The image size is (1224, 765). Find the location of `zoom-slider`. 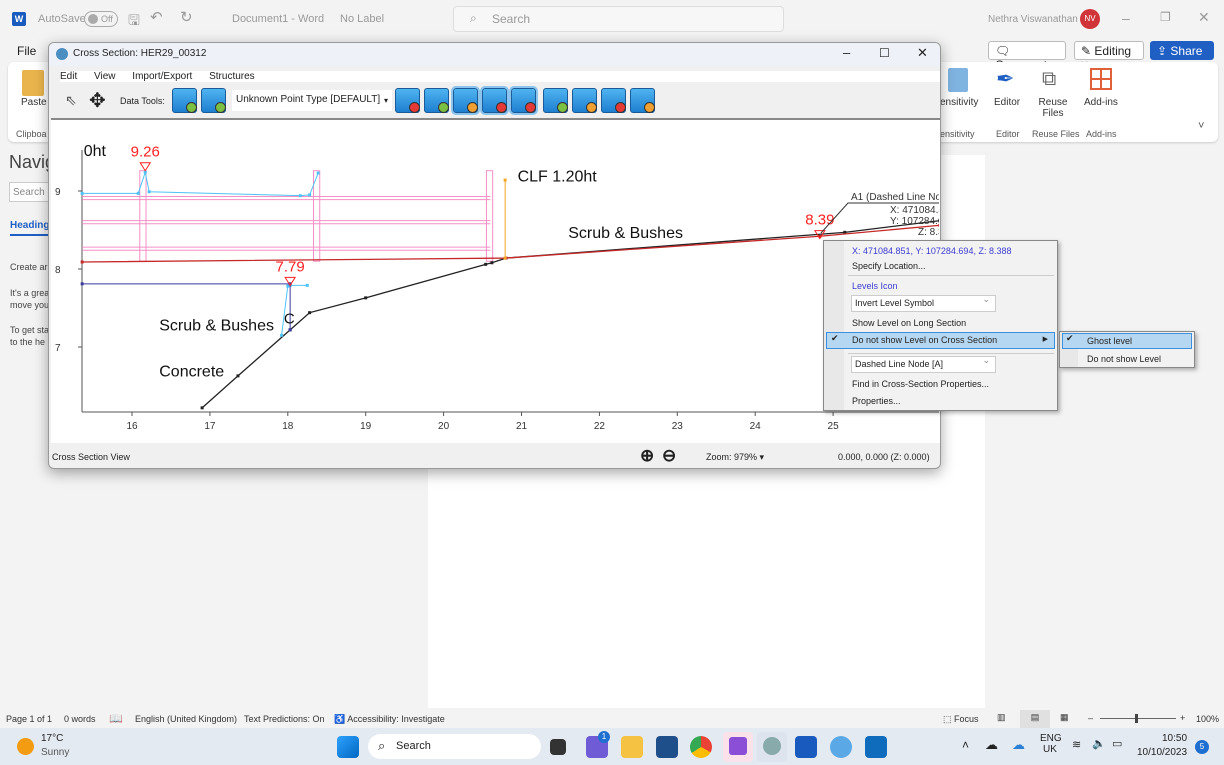

zoom-slider is located at coordinates (1138, 718).